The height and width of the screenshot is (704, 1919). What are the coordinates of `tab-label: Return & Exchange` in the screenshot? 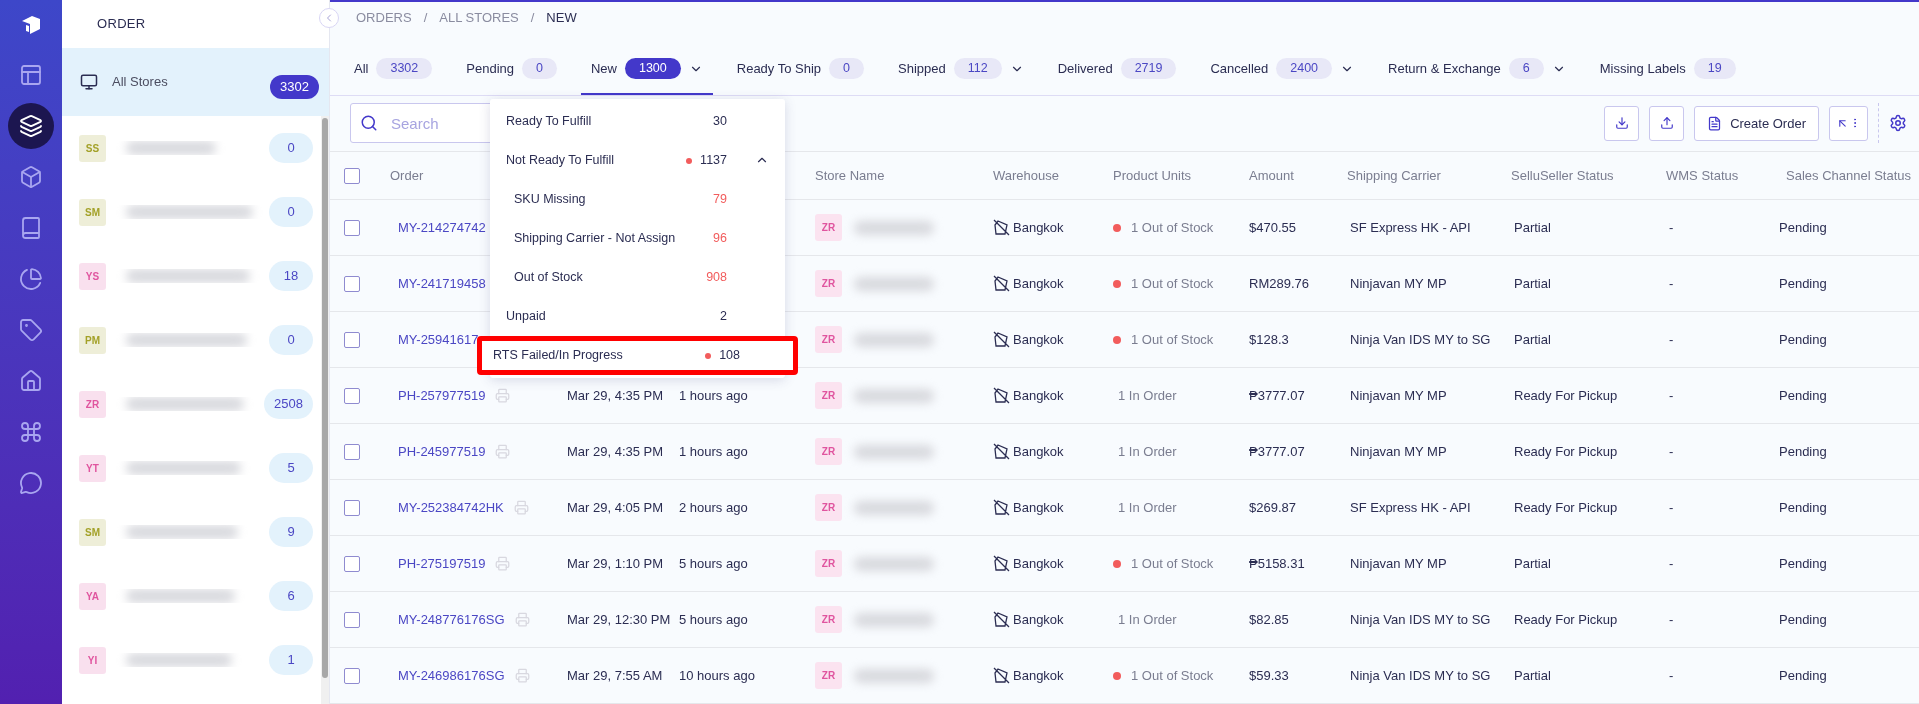 It's located at (1444, 68).